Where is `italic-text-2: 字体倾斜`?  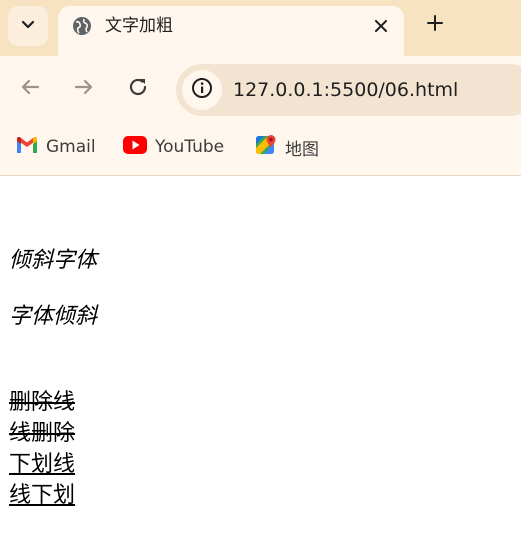
italic-text-2: 字体倾斜 is located at coordinates (53, 316).